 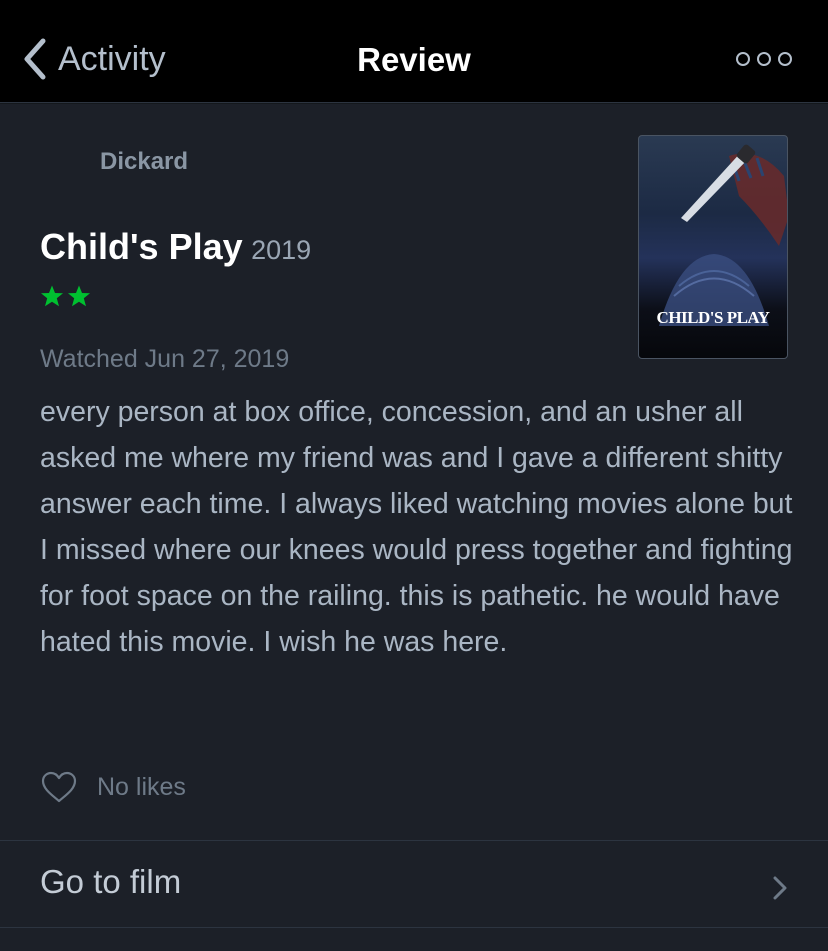 What do you see at coordinates (780, 888) in the screenshot?
I see `chevron-right-icon` at bounding box center [780, 888].